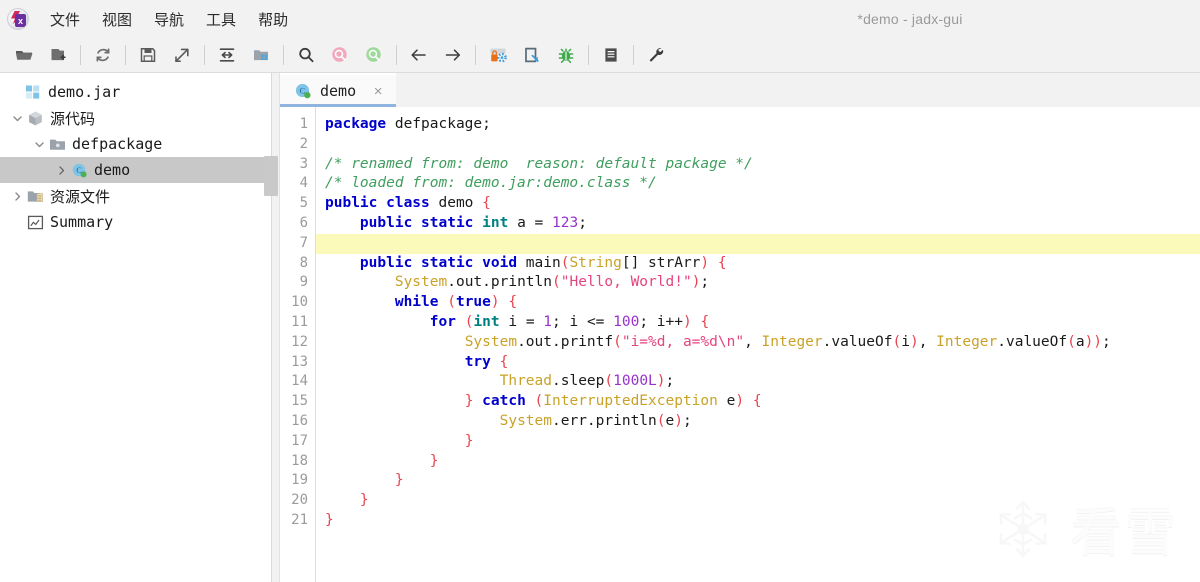 The width and height of the screenshot is (1200, 582). Describe the element at coordinates (65, 19) in the screenshot. I see `menu-file: 文件` at that location.